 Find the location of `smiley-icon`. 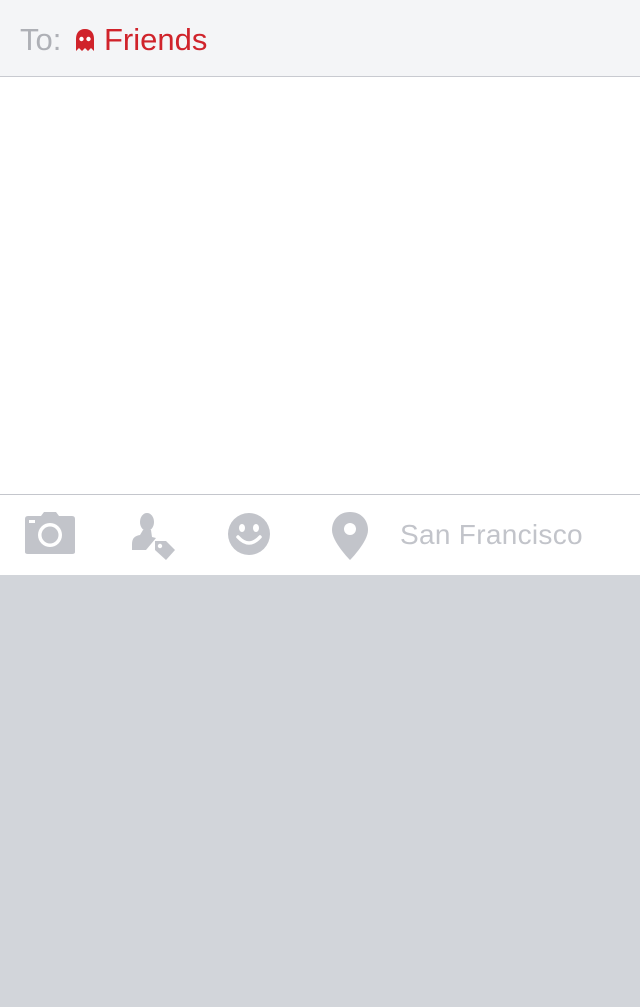

smiley-icon is located at coordinates (249, 534).